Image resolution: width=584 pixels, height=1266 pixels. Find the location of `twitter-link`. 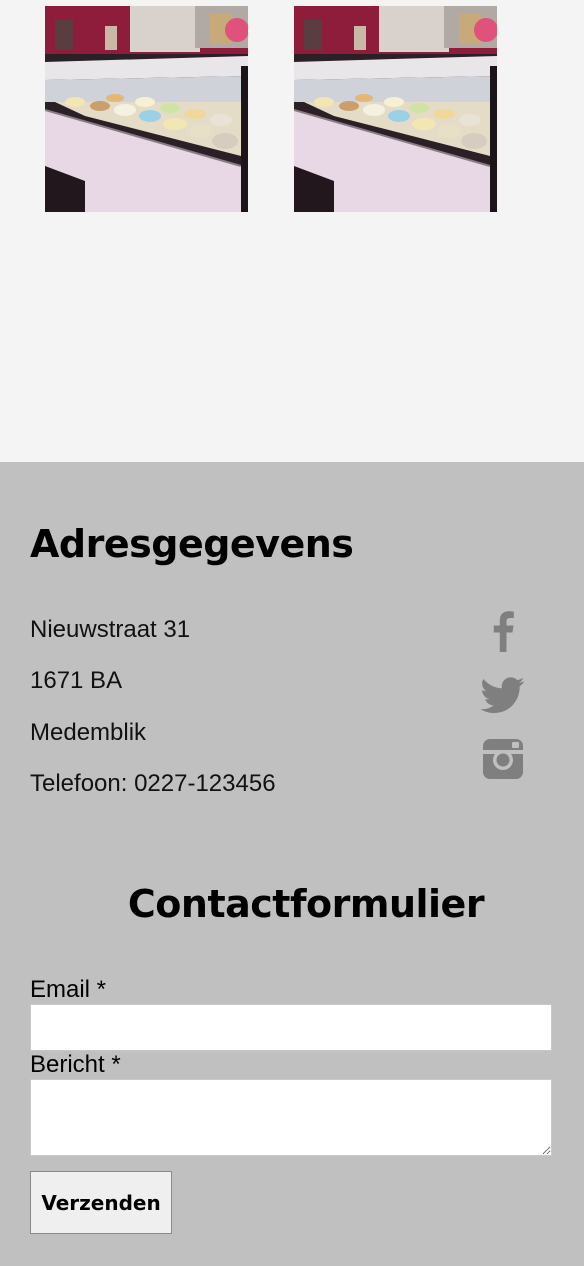

twitter-link is located at coordinates (503, 694).